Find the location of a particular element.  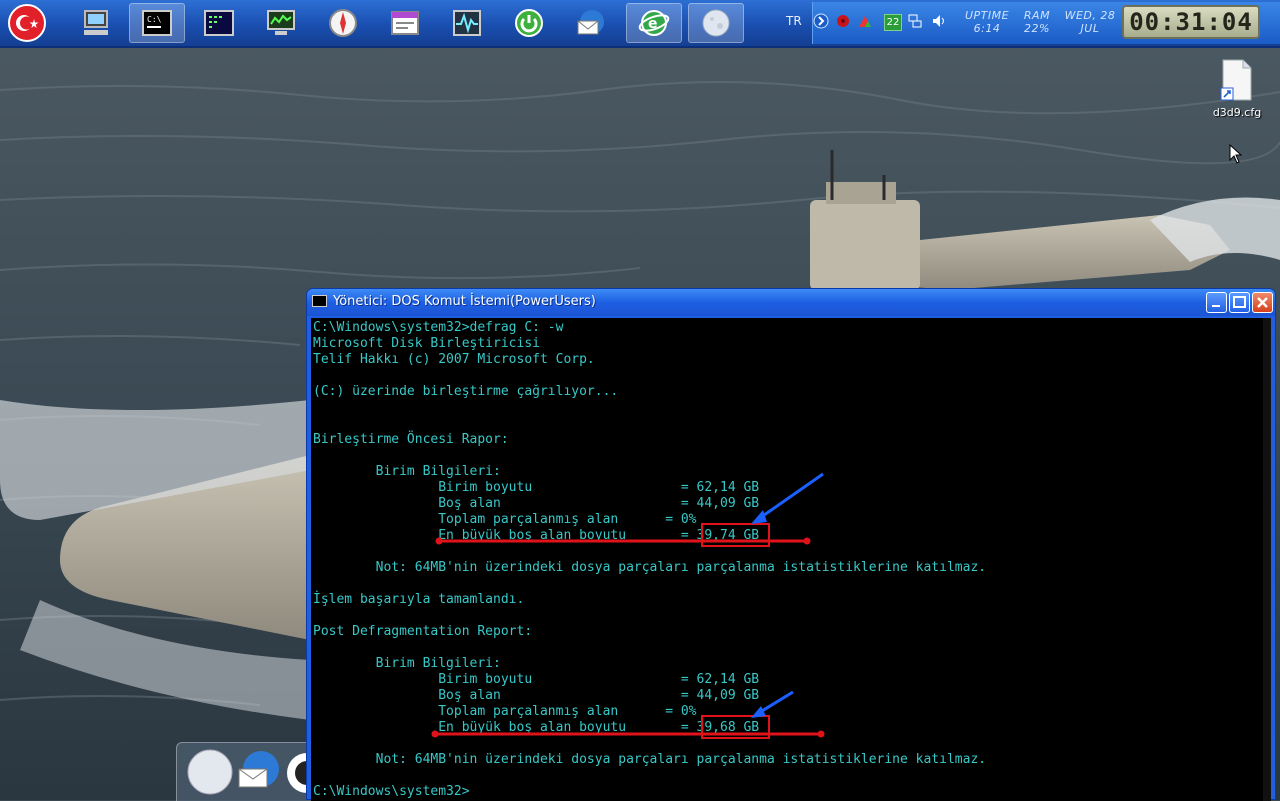

ie-icon: e is located at coordinates (654, 23).